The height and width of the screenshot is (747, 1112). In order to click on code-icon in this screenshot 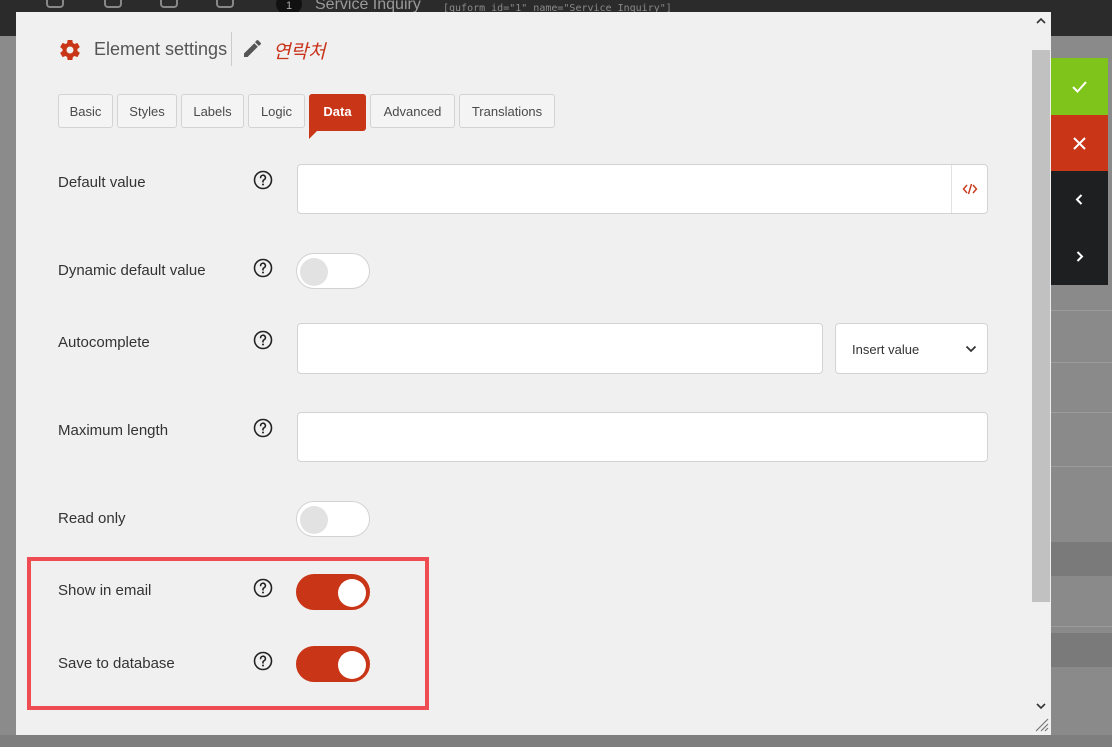, I will do `click(970, 189)`.